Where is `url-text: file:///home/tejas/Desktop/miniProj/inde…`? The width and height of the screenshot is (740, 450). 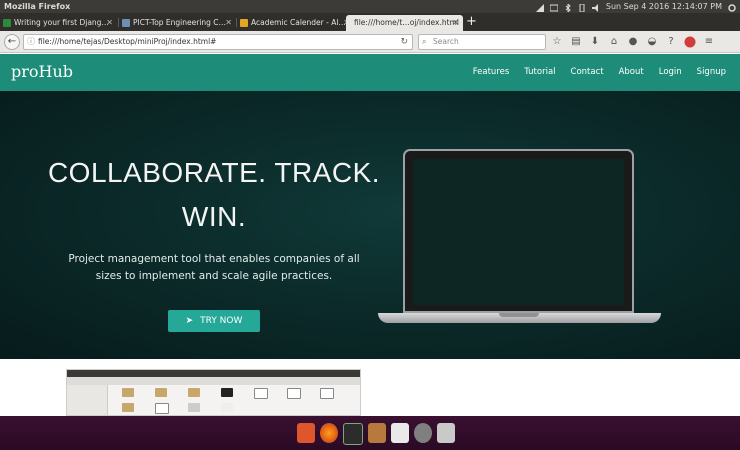 url-text: file:///home/tejas/Desktop/miniProj/inde… is located at coordinates (127, 41).